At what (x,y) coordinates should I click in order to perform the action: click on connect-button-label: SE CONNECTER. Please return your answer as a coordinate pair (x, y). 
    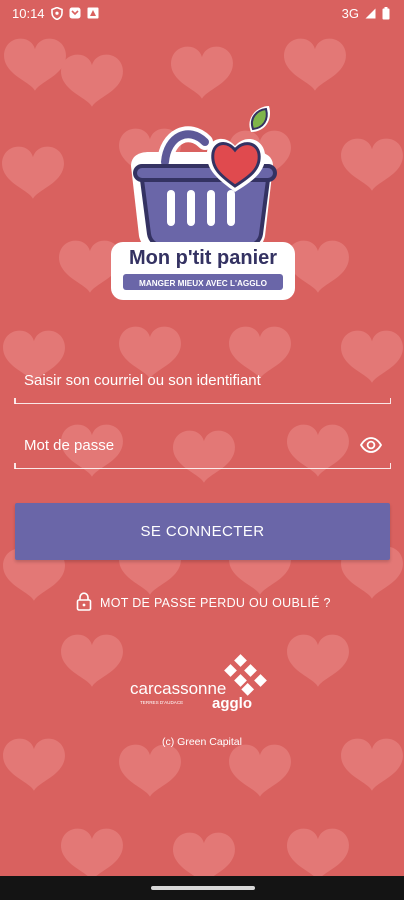
    Looking at the image, I should click on (202, 531).